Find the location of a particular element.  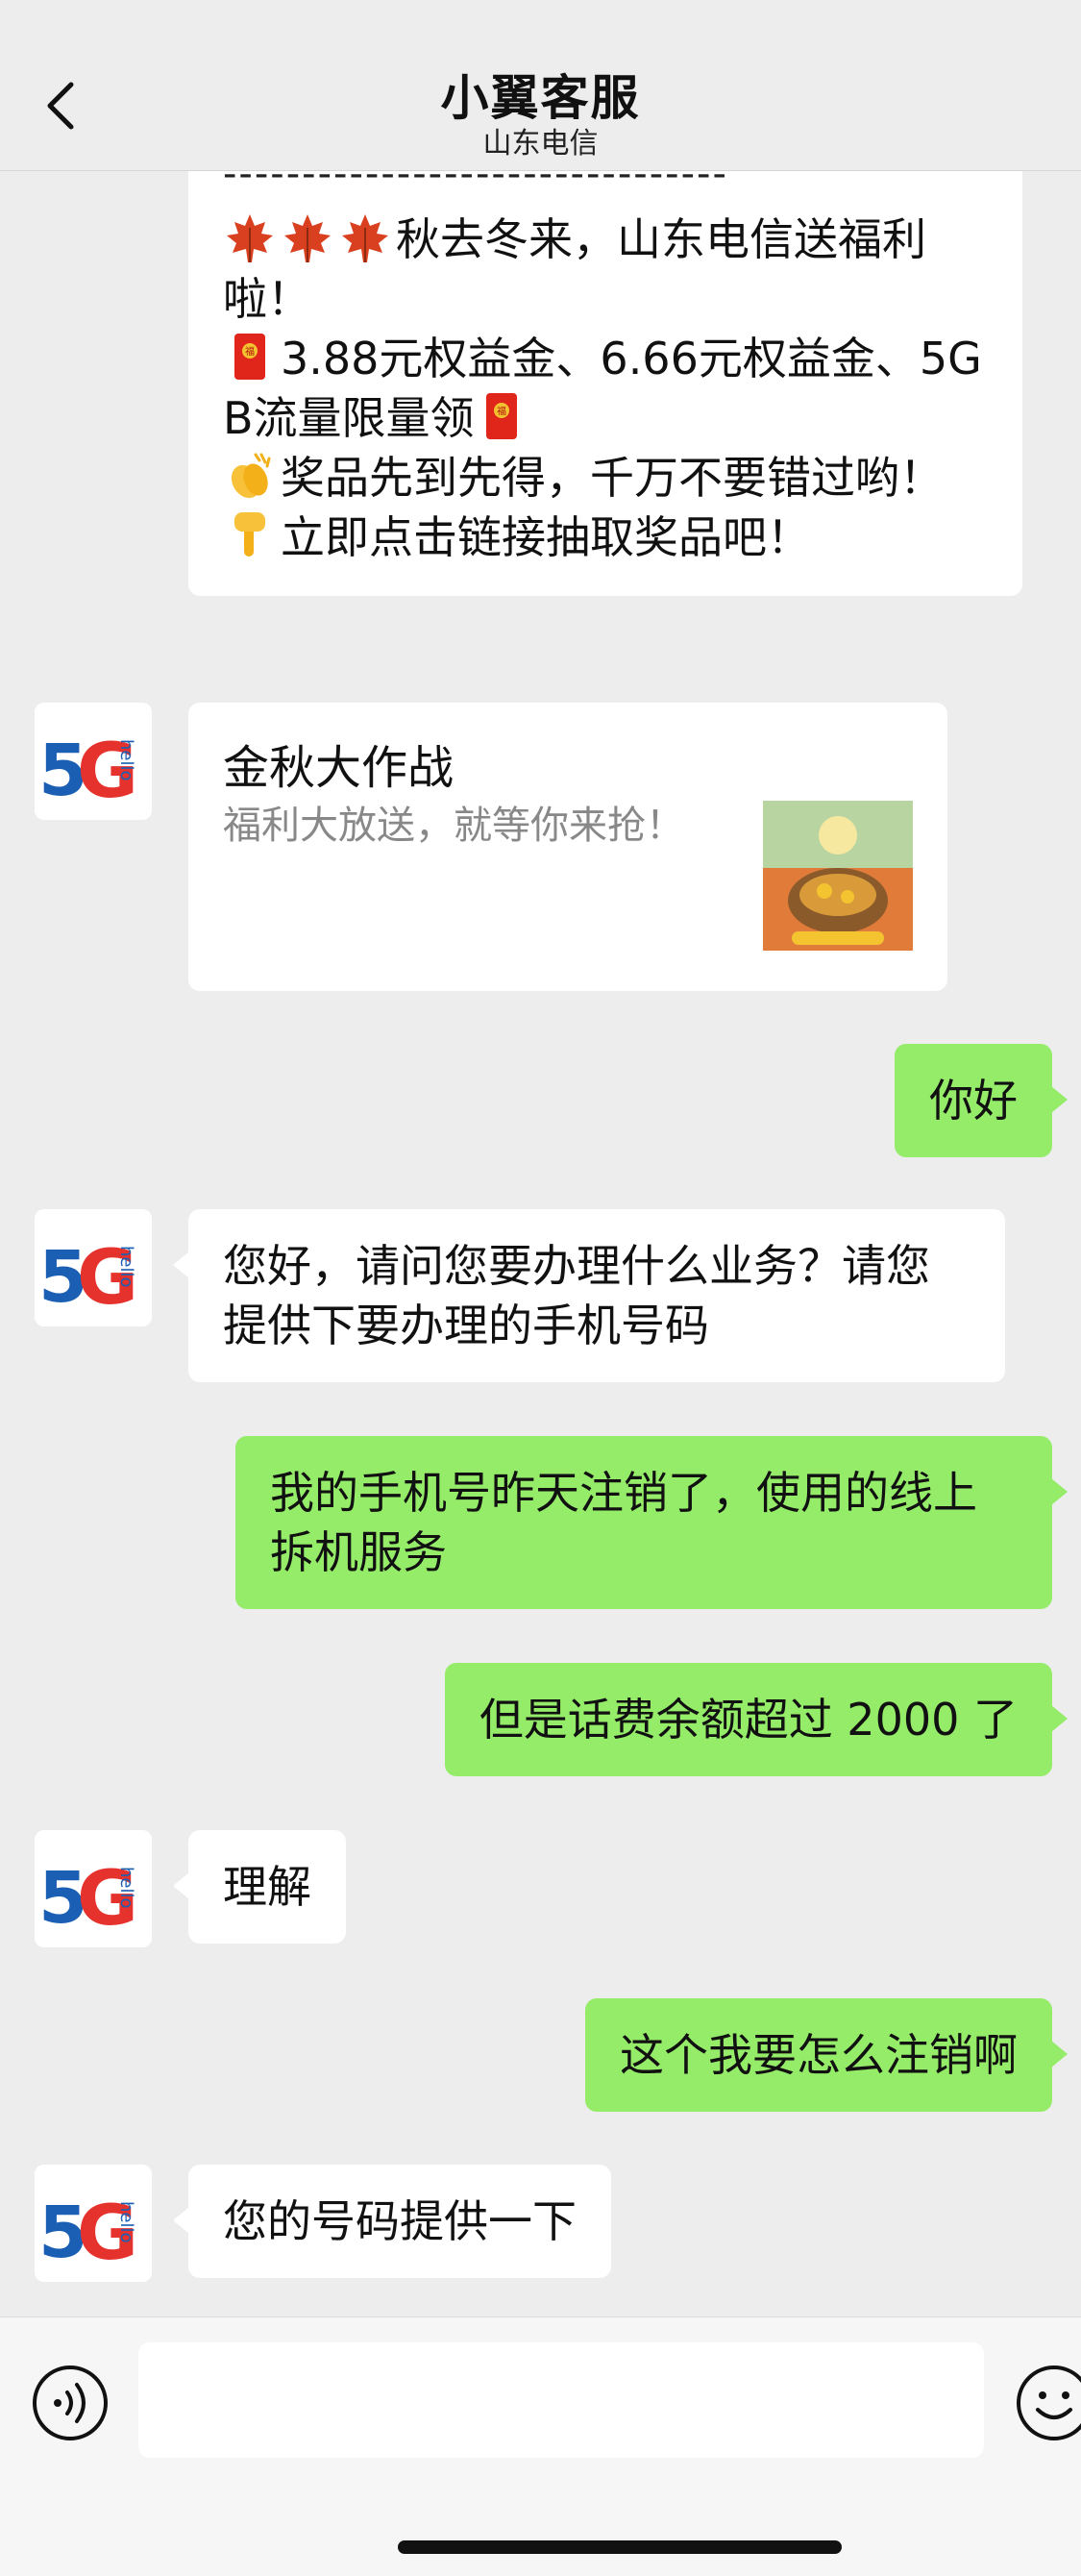

card-thumbnail is located at coordinates (838, 876).